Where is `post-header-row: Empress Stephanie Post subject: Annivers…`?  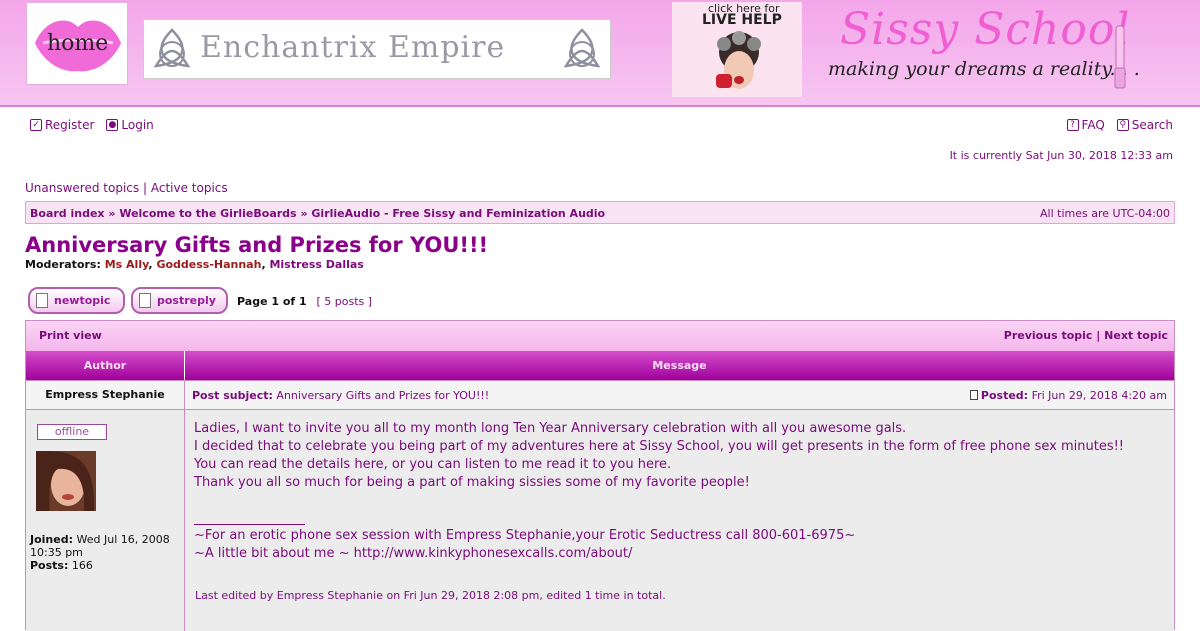
post-header-row: Empress Stephanie Post subject: Annivers… is located at coordinates (600, 395).